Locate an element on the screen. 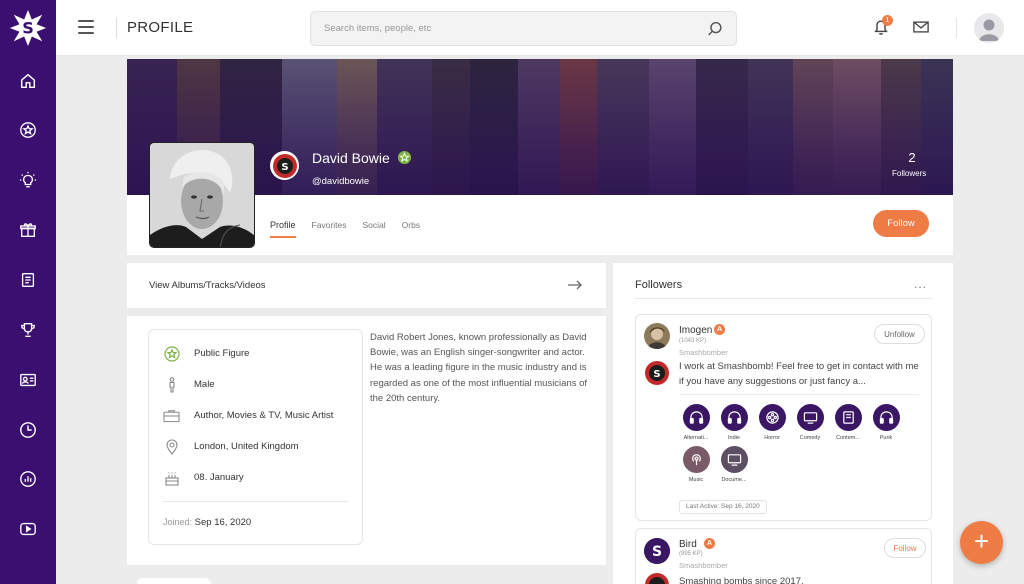 The height and width of the screenshot is (584, 1024). search-icon is located at coordinates (715, 29).